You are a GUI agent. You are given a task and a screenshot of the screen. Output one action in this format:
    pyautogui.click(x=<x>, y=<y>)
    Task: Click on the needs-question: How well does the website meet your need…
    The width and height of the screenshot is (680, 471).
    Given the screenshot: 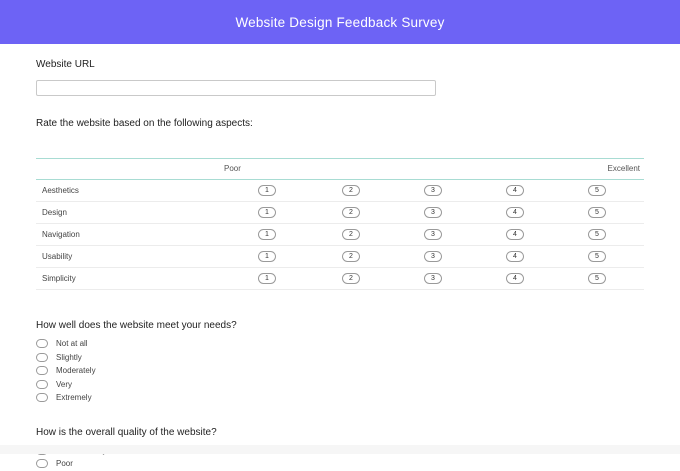 What is the action you would take?
    pyautogui.click(x=136, y=325)
    